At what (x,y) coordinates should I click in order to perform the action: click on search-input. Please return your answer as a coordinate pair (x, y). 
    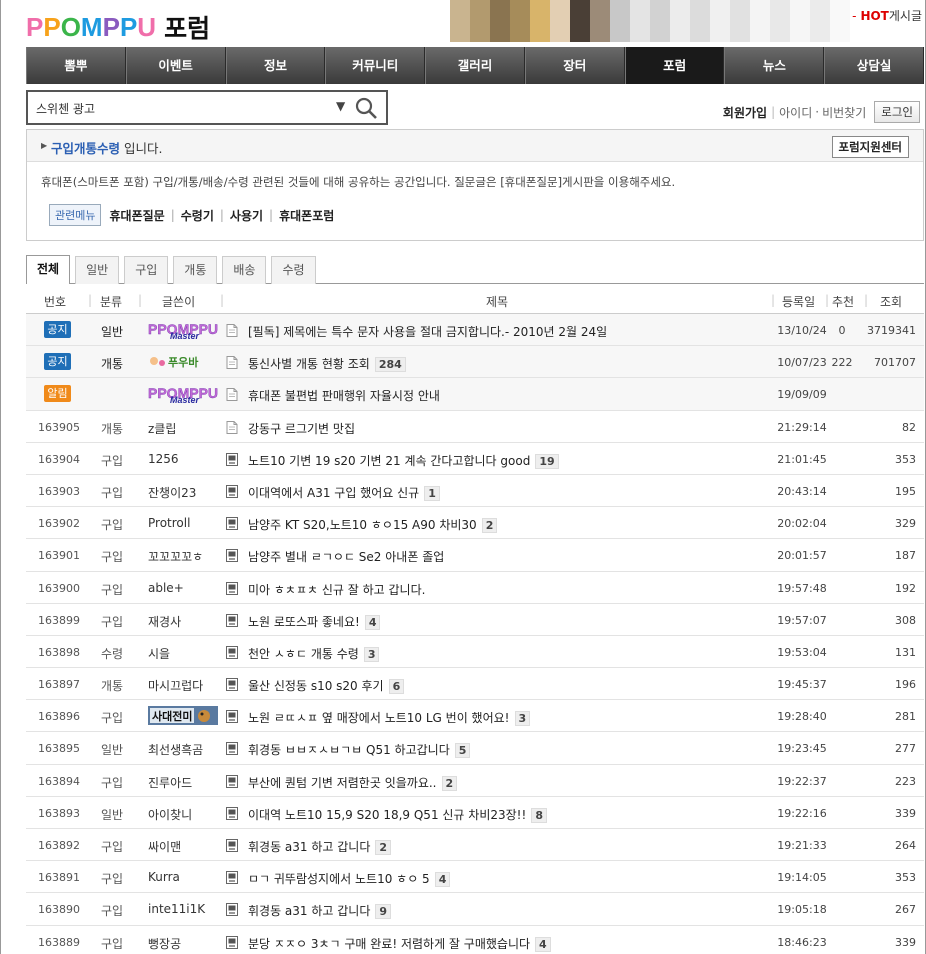
    Looking at the image, I should click on (181, 108).